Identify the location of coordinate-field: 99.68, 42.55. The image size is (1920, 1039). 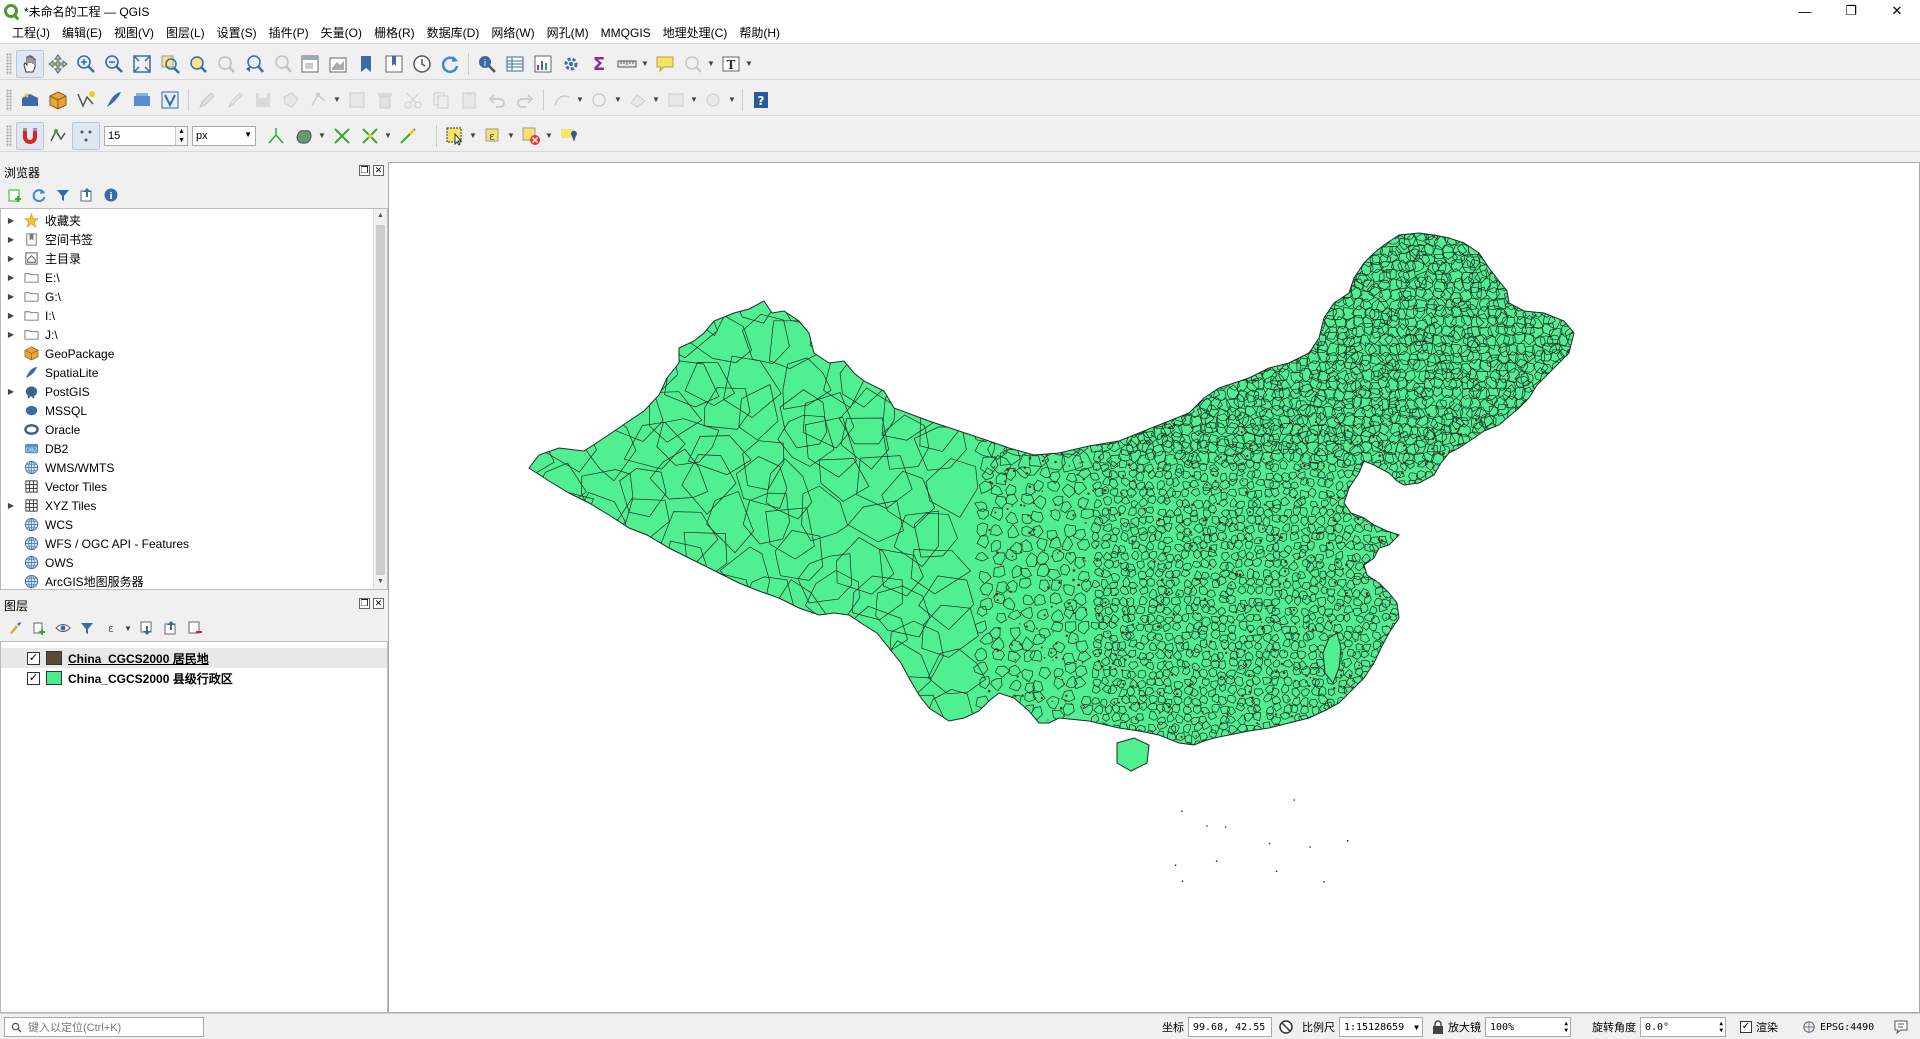
(1230, 1027).